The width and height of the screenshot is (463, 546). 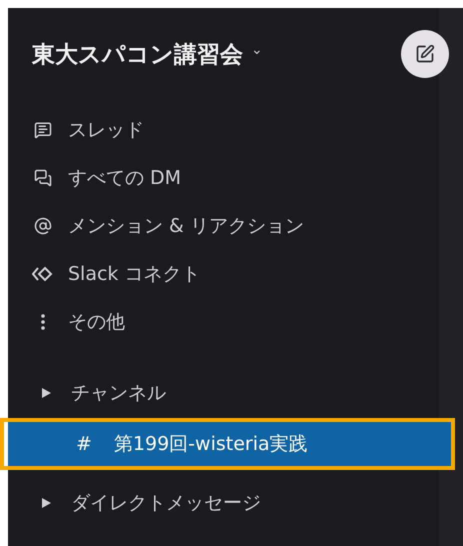 What do you see at coordinates (218, 322) in the screenshot?
I see `sidebar-item: その他` at bounding box center [218, 322].